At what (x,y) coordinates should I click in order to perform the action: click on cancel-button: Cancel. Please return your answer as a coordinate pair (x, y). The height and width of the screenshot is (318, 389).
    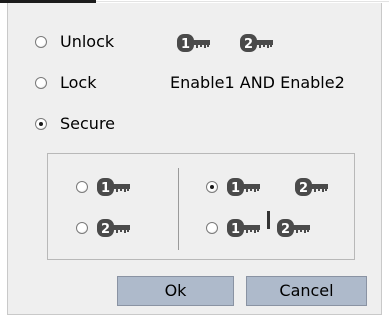
    Looking at the image, I should click on (306, 291).